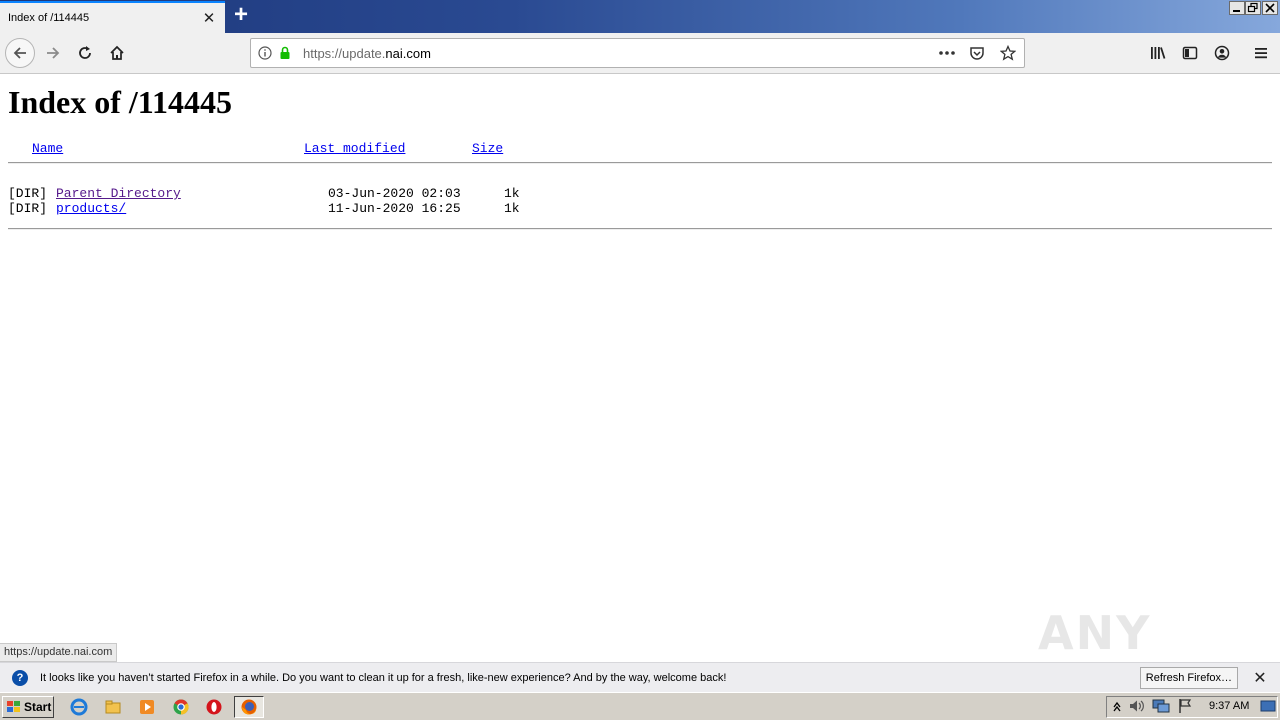 This screenshot has width=1280, height=720. I want to click on column-header-size: Size, so click(487, 148).